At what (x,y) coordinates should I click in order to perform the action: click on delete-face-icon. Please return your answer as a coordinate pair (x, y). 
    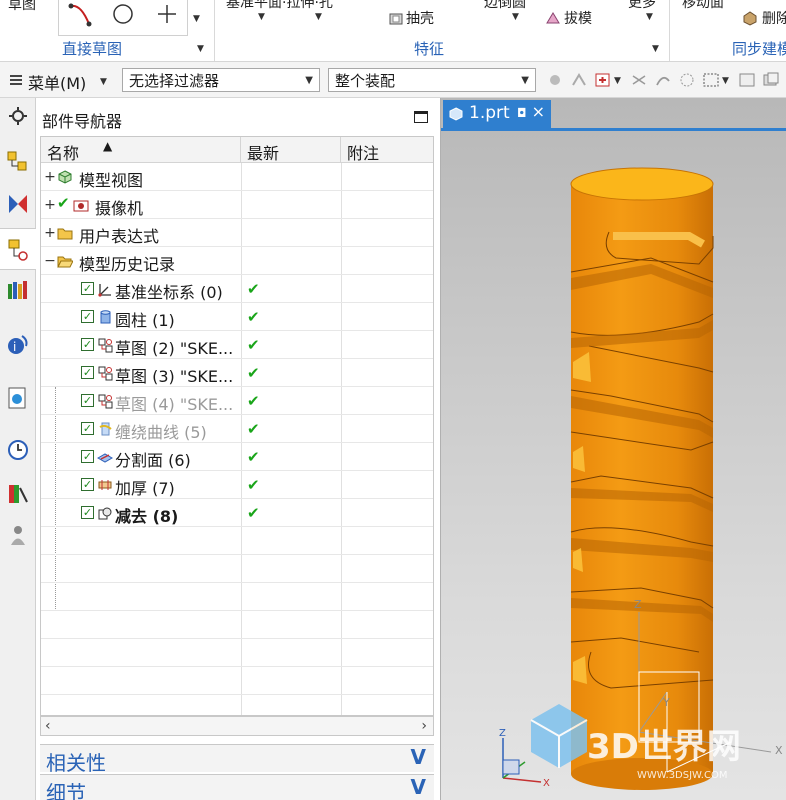
    Looking at the image, I should click on (750, 18).